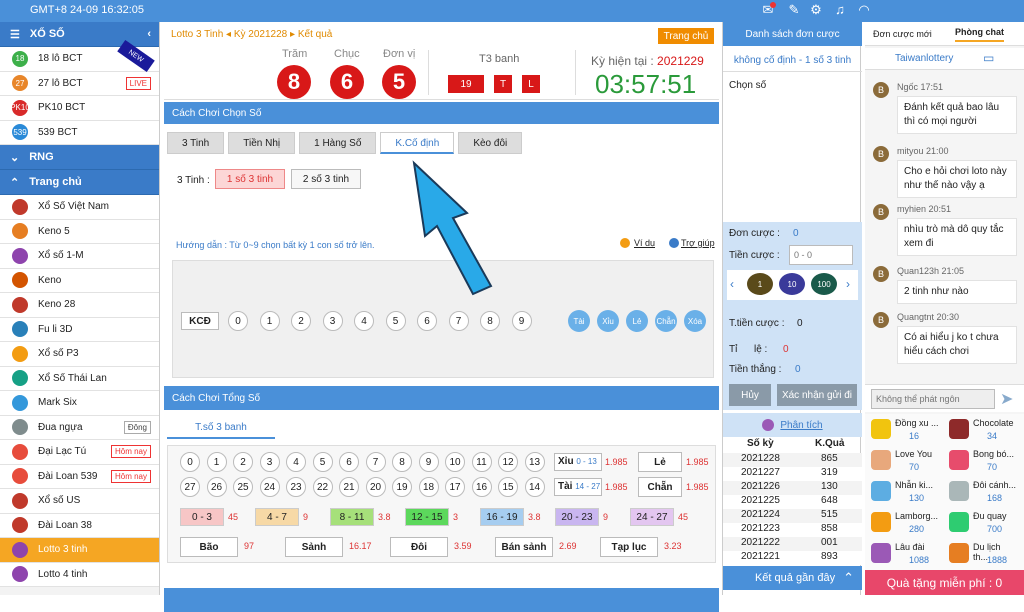 The image size is (1024, 612). Describe the element at coordinates (760, 284) in the screenshot. I see `chip-1: 1` at that location.